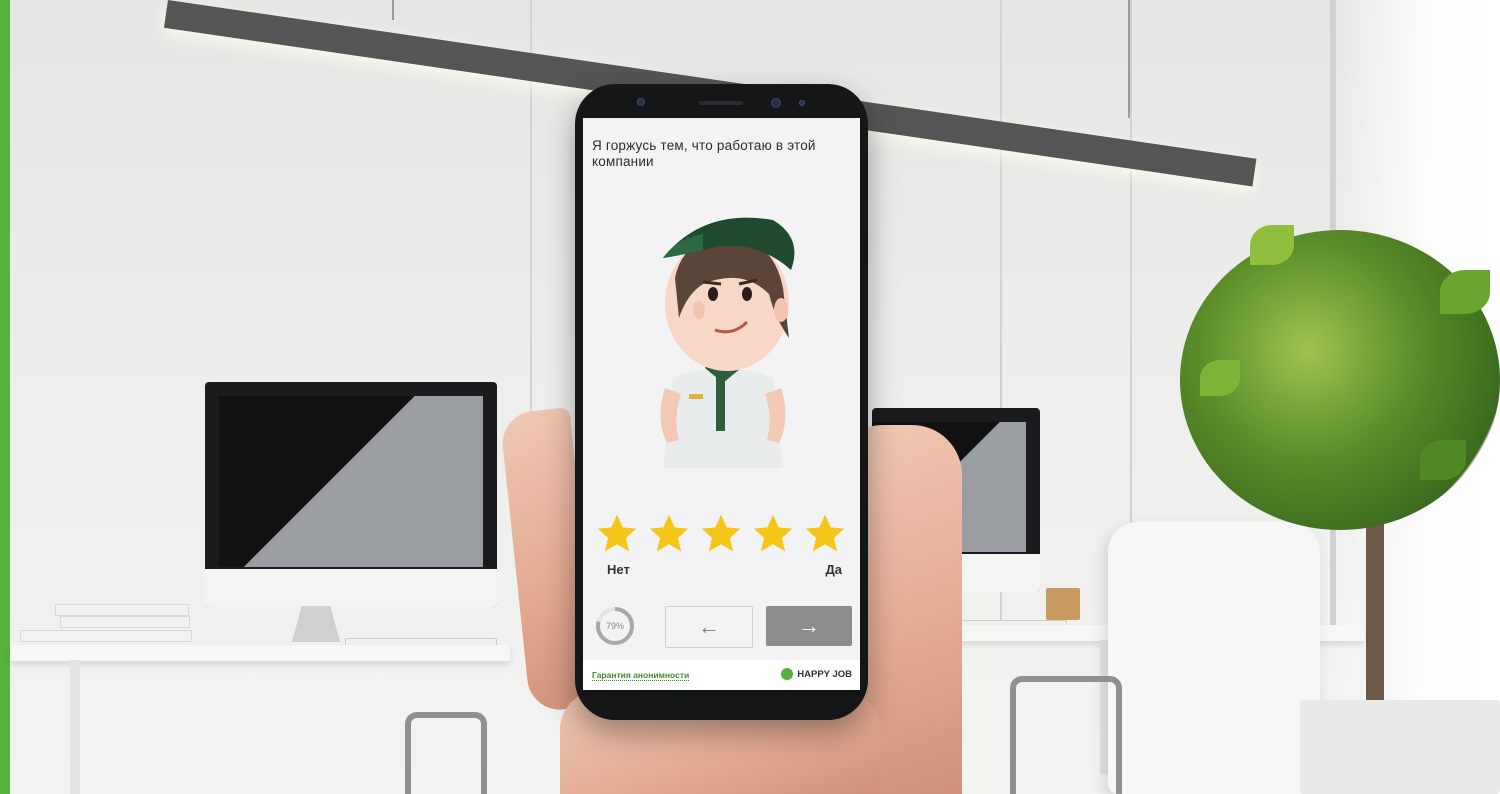  Describe the element at coordinates (5, 397) in the screenshot. I see `brand-green-edge` at that location.